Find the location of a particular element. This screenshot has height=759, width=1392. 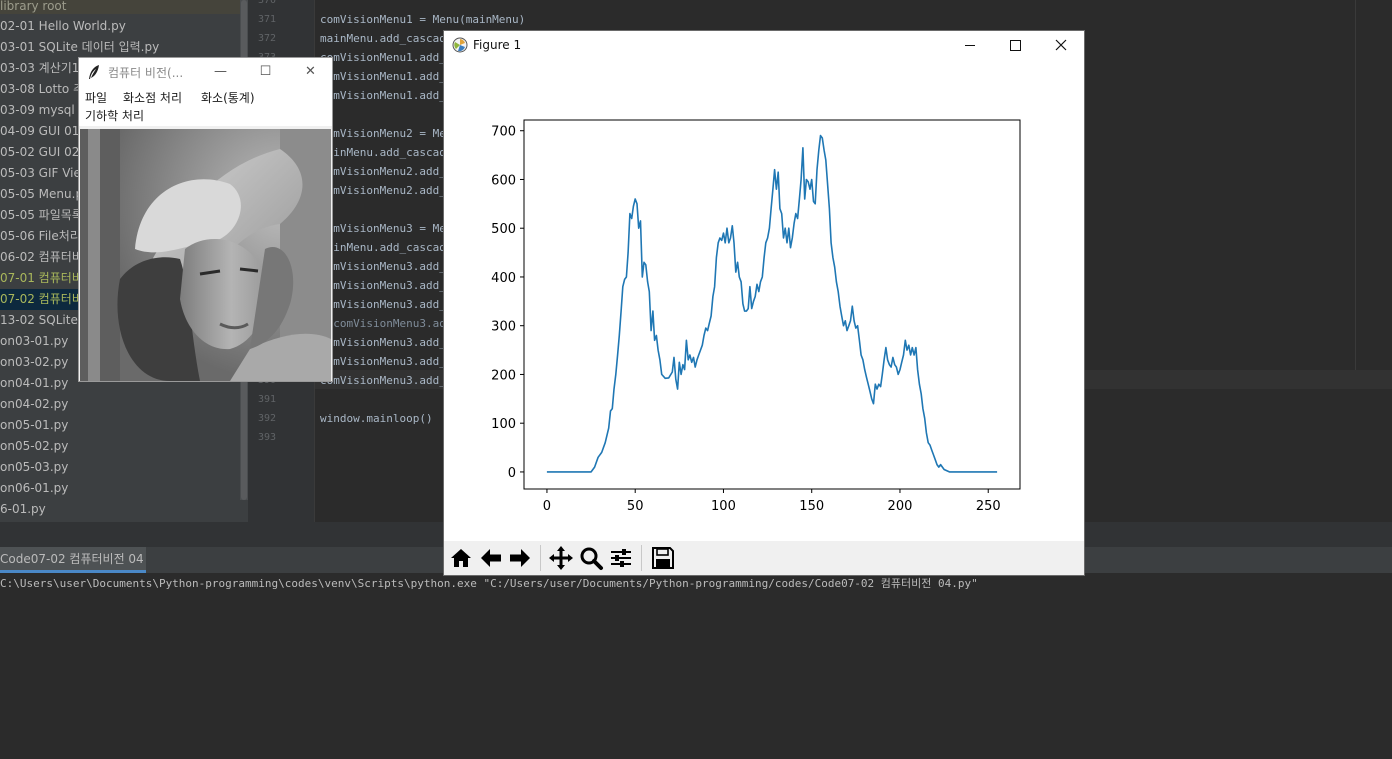

code-line: comVisionMenu2 = Menu is located at coordinates (389, 133).